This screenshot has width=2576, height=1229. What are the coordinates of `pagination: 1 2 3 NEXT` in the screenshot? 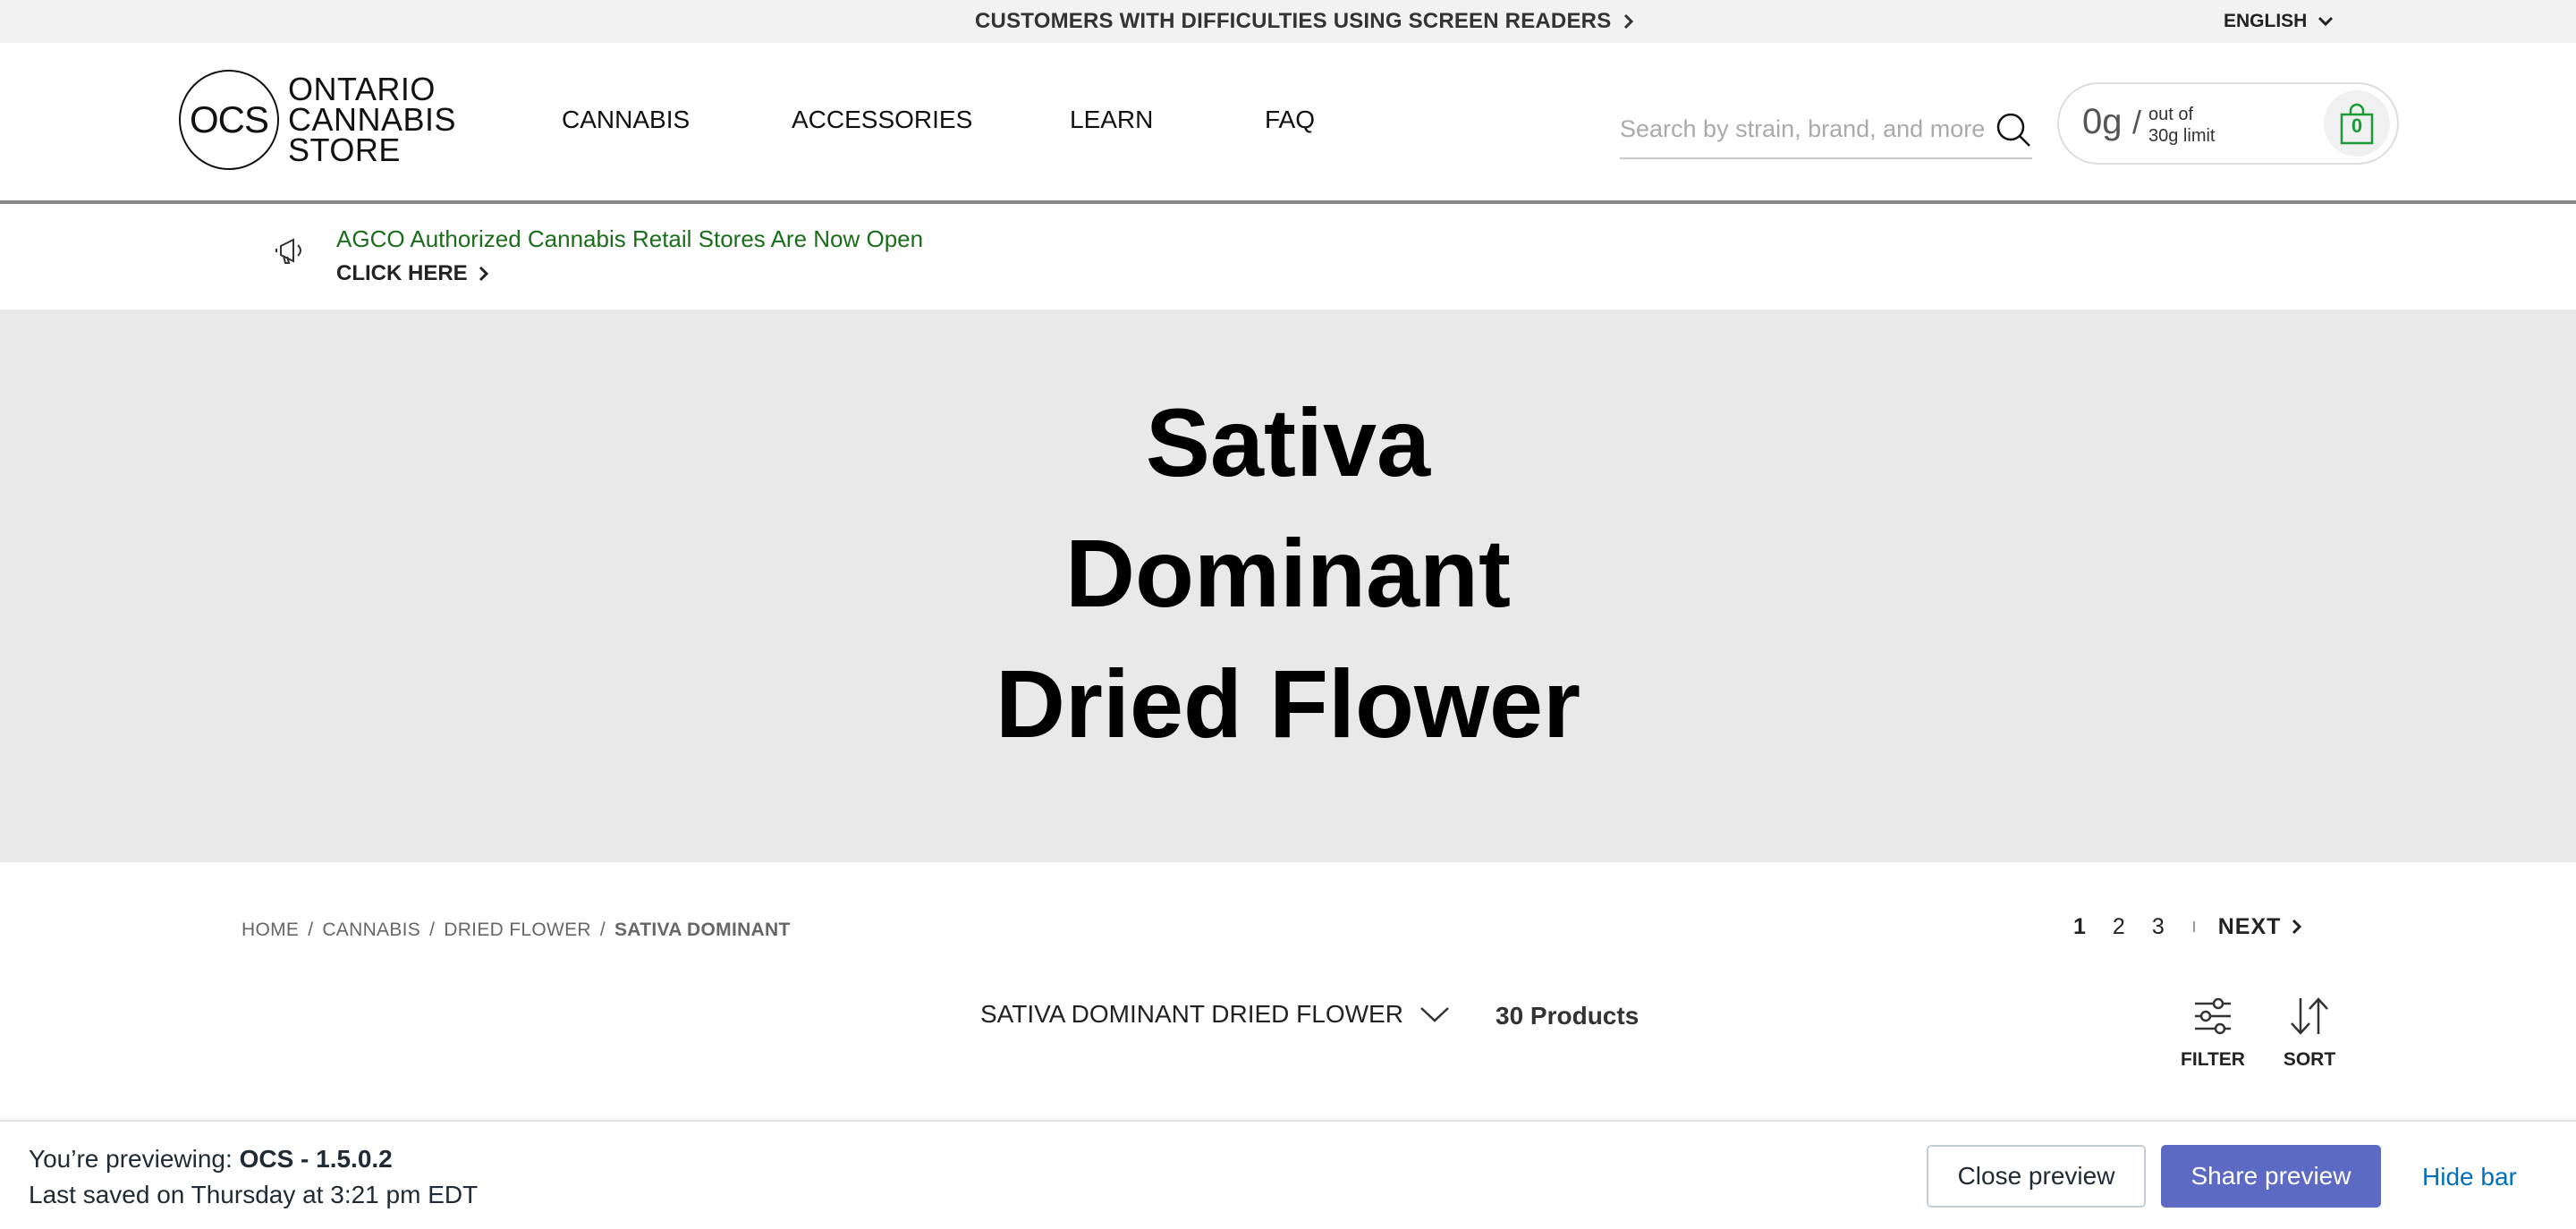 It's located at (2187, 927).